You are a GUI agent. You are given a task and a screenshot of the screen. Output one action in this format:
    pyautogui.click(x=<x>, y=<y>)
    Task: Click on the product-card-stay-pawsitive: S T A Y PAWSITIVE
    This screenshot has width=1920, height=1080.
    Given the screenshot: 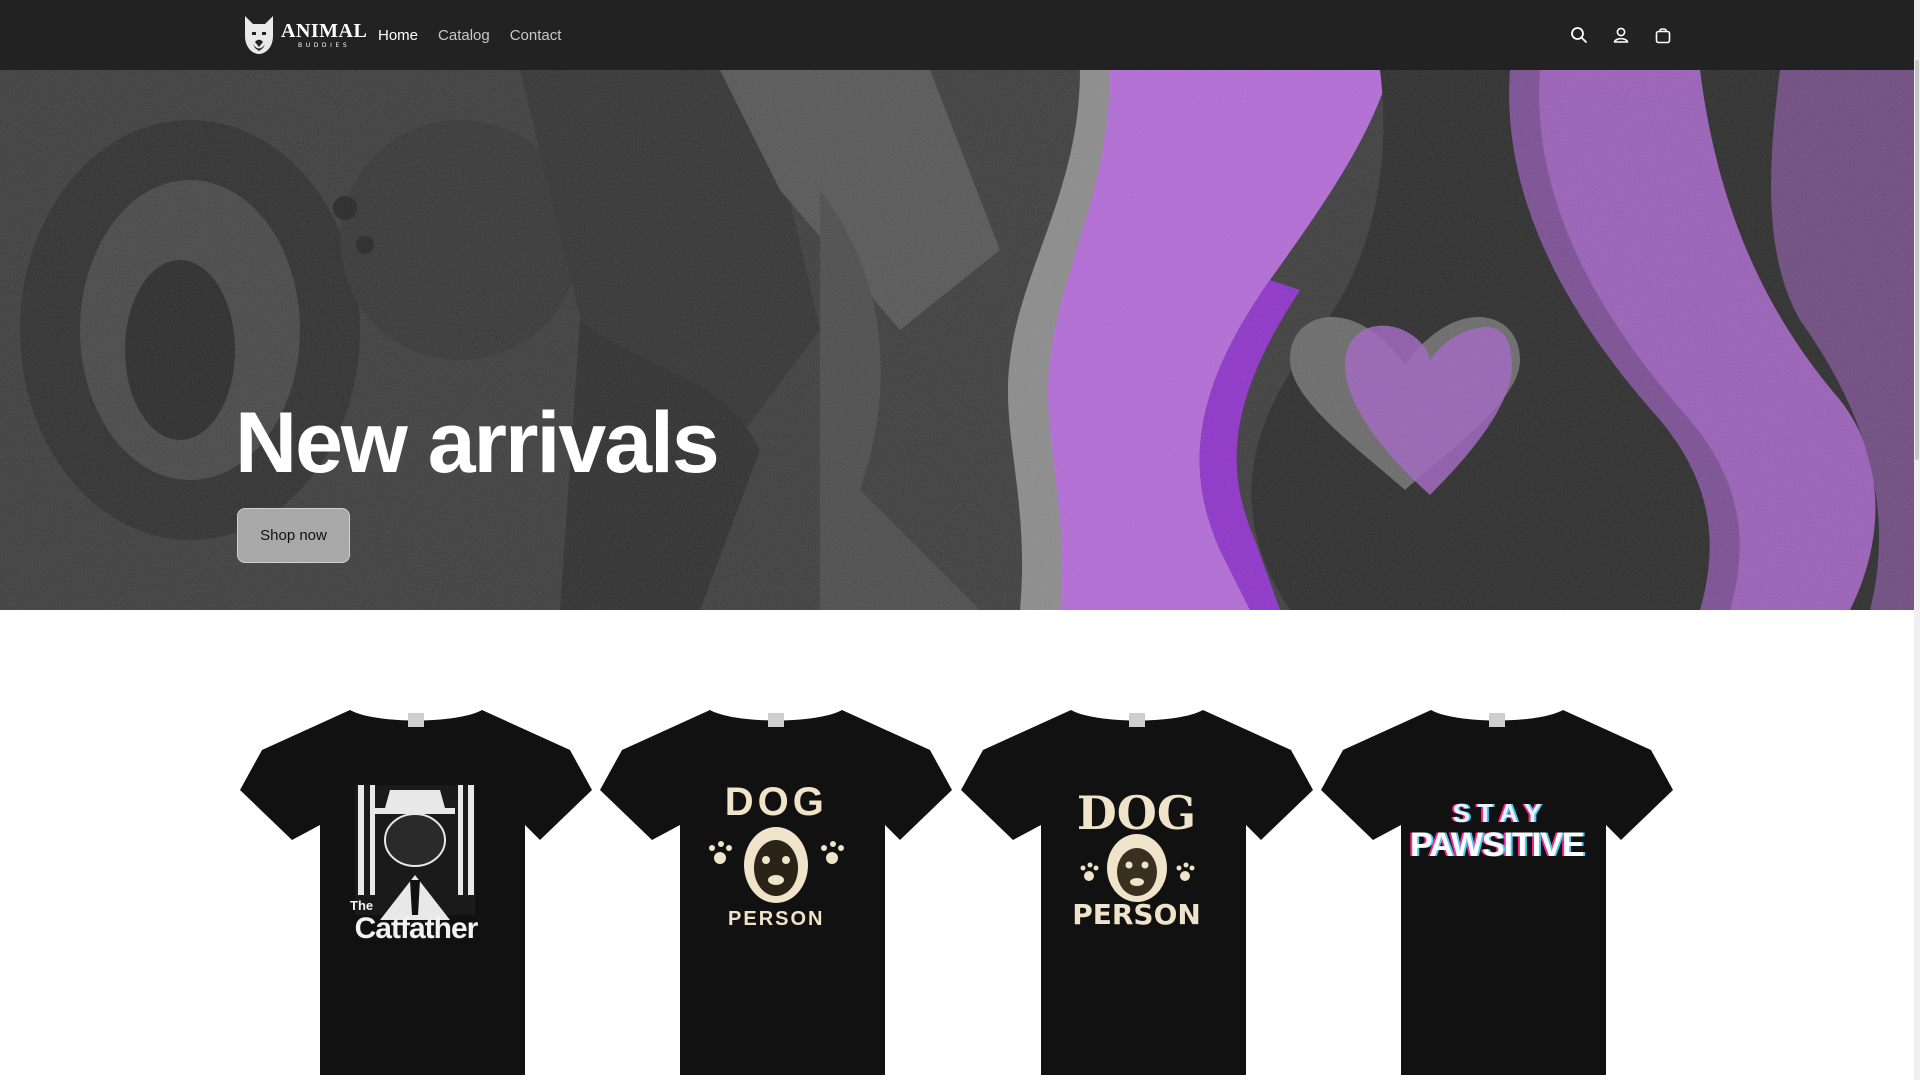 What is the action you would take?
    pyautogui.click(x=1496, y=885)
    